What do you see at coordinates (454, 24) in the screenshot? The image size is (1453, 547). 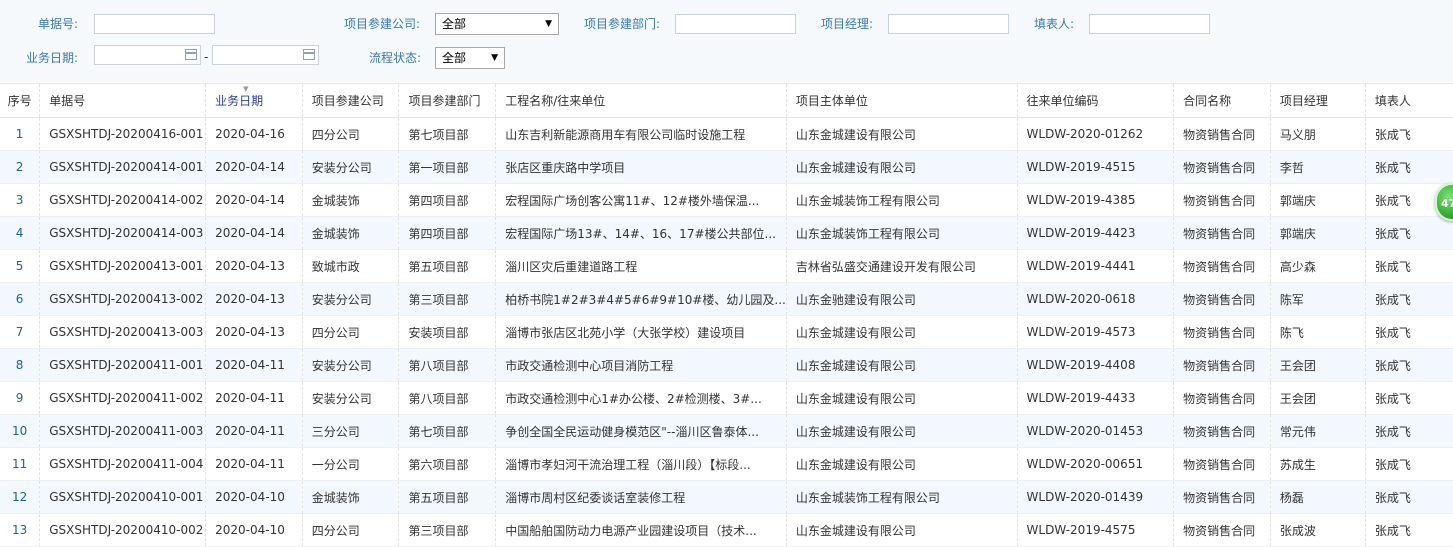 I see `company-select-value: 全部` at bounding box center [454, 24].